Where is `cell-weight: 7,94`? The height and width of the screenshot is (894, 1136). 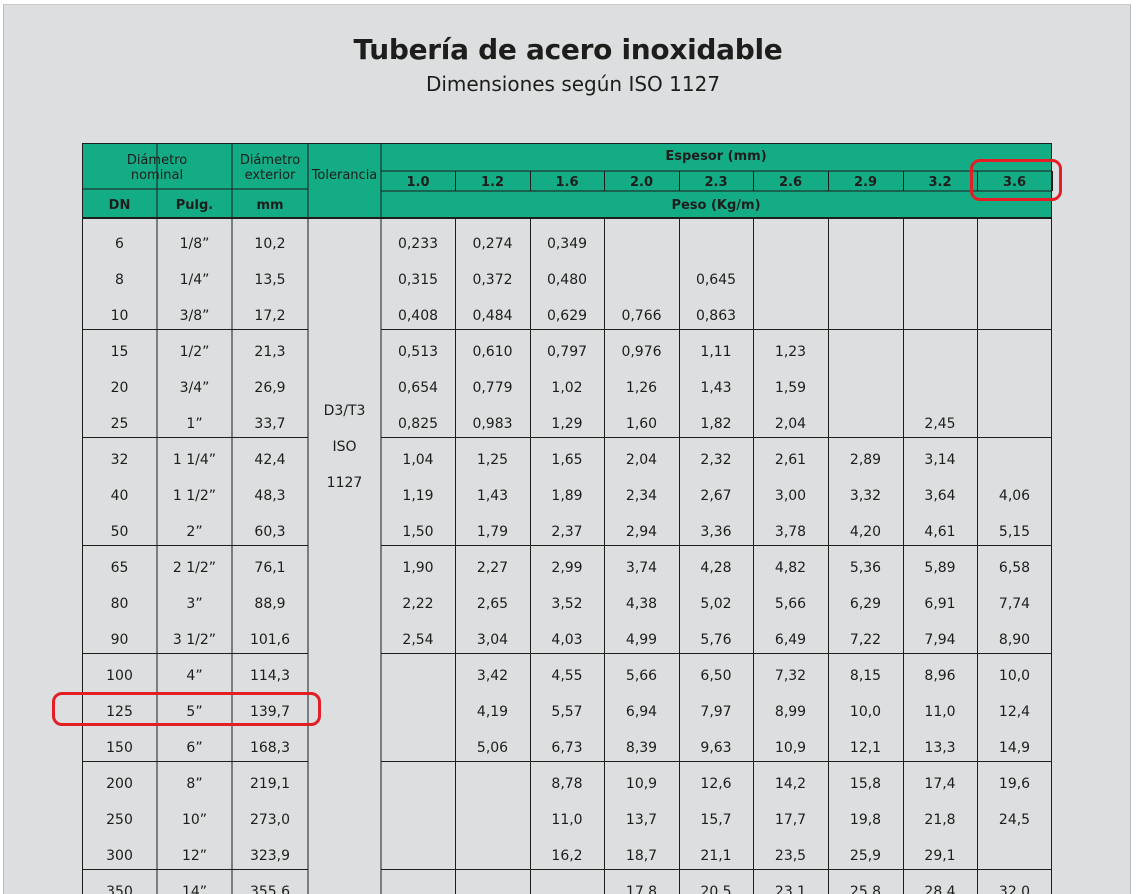
cell-weight: 7,94 is located at coordinates (939, 640).